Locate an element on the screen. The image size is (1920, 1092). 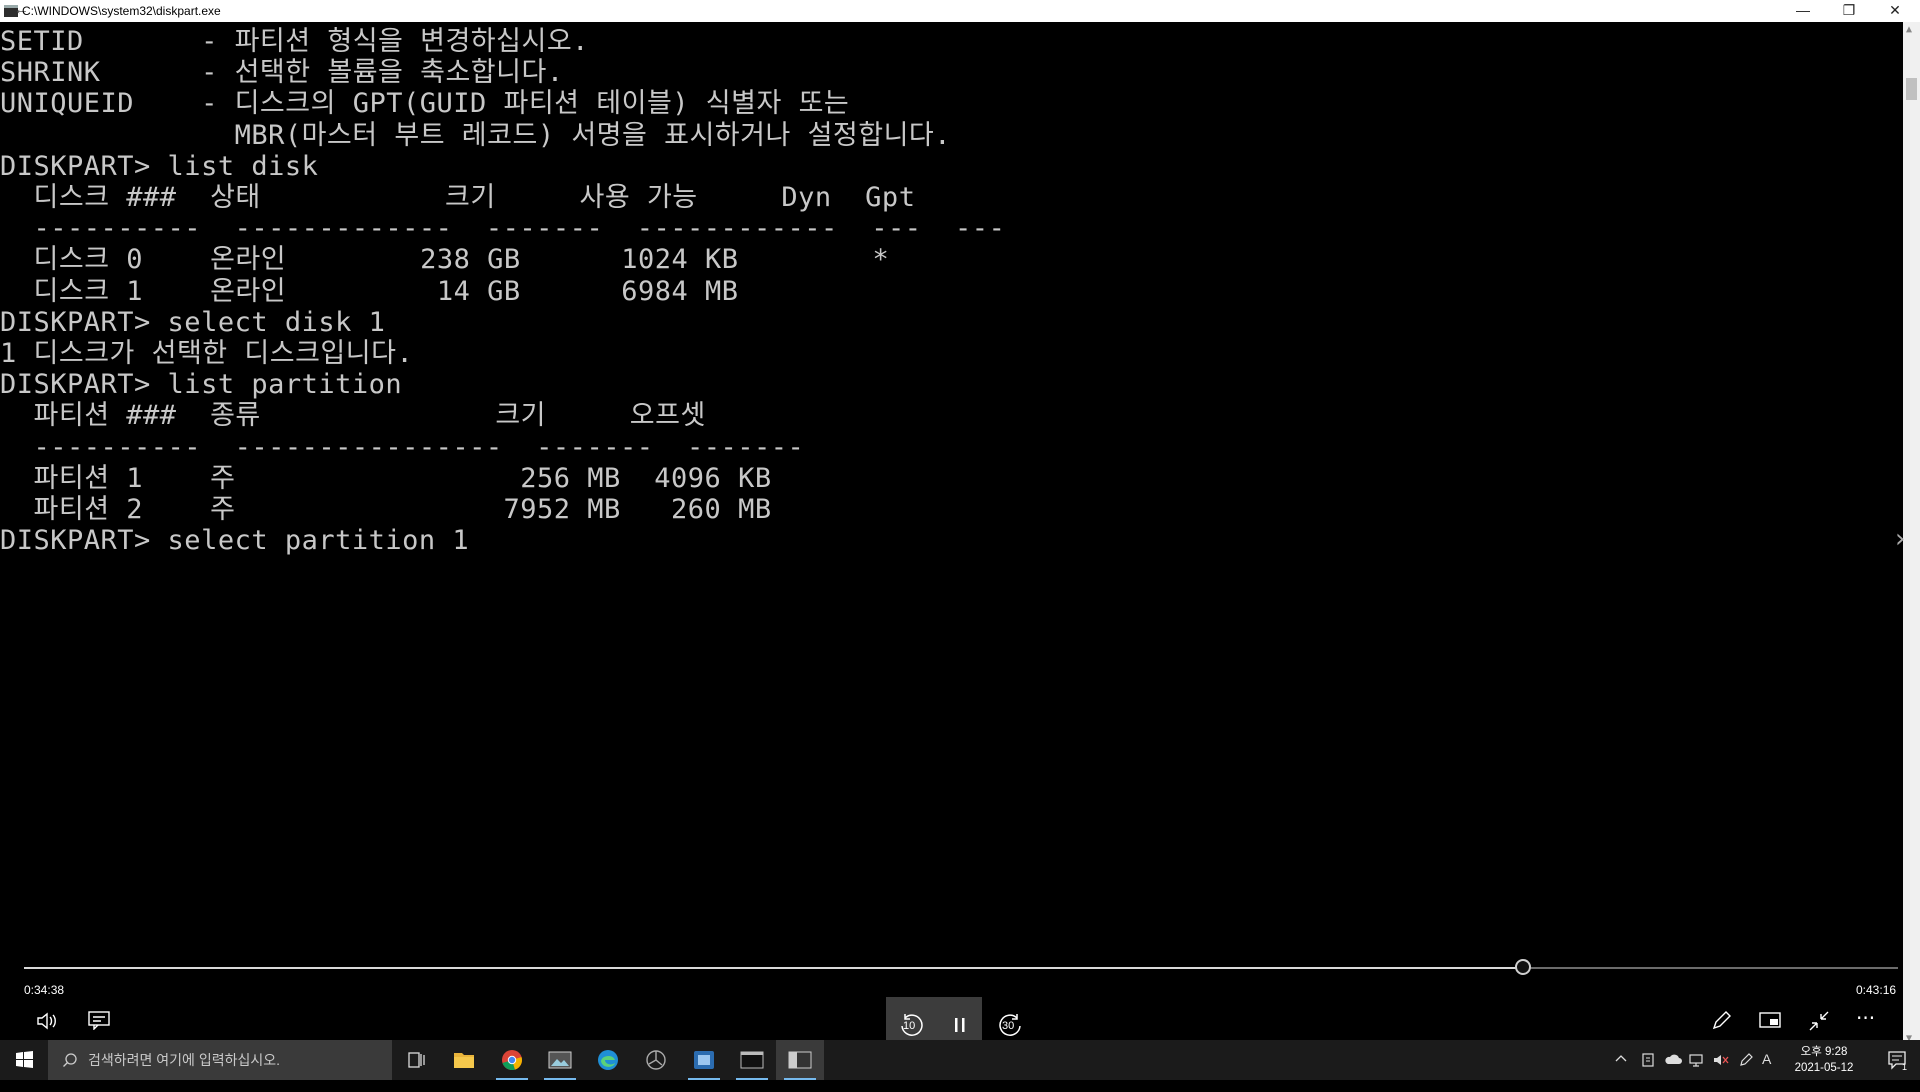
close-button: ✕ is located at coordinates (1895, 11).